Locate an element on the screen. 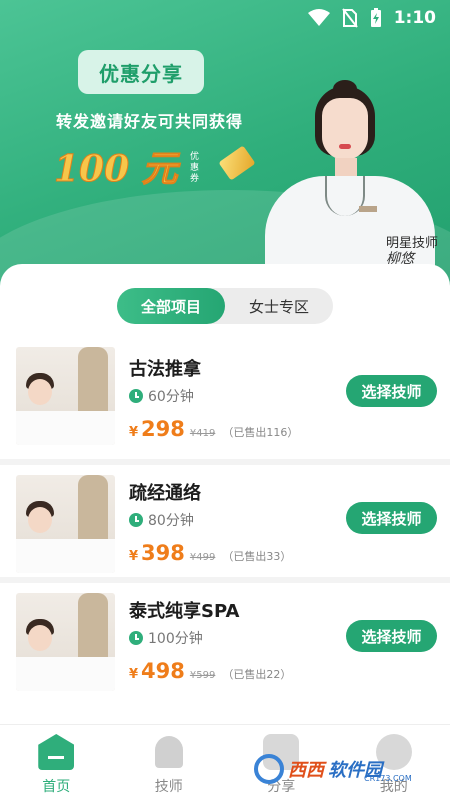 This screenshot has width=450, height=799. nav-label: 技师 is located at coordinates (168, 787).